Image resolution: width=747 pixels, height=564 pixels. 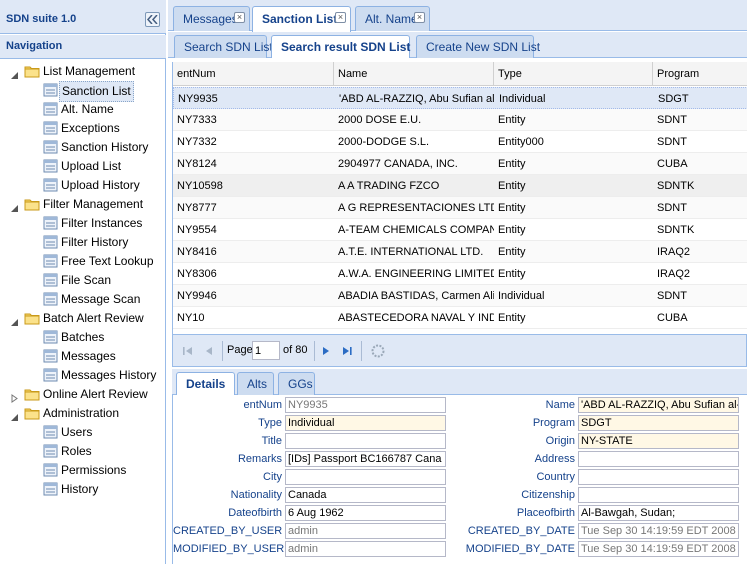 What do you see at coordinates (82, 71) in the screenshot?
I see `tree-folder-list-management: List Management` at bounding box center [82, 71].